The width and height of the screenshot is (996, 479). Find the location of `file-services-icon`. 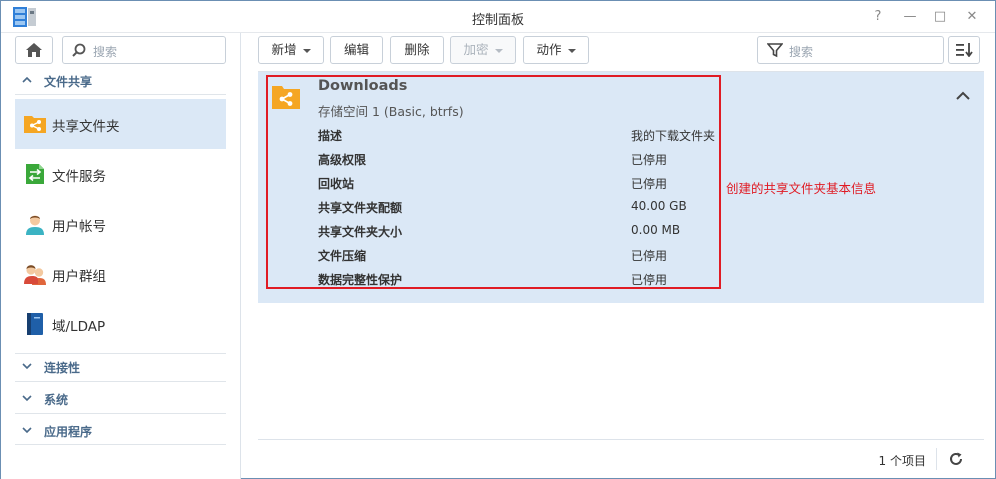

file-services-icon is located at coordinates (35, 174).